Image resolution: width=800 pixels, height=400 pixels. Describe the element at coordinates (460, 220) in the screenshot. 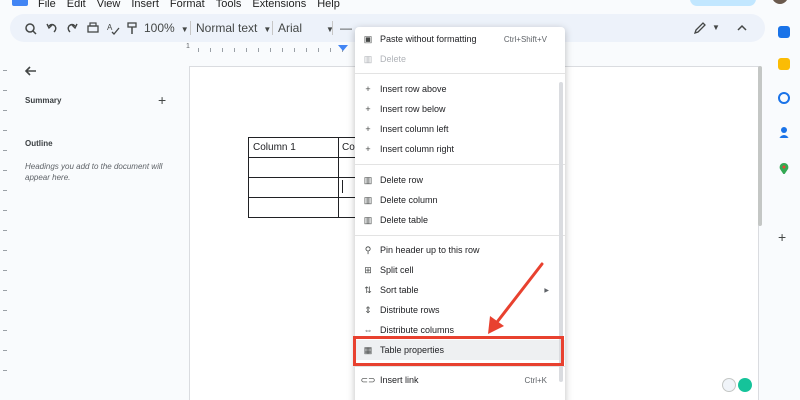

I see `menu-item-delete-table: ▥ Delete table` at that location.